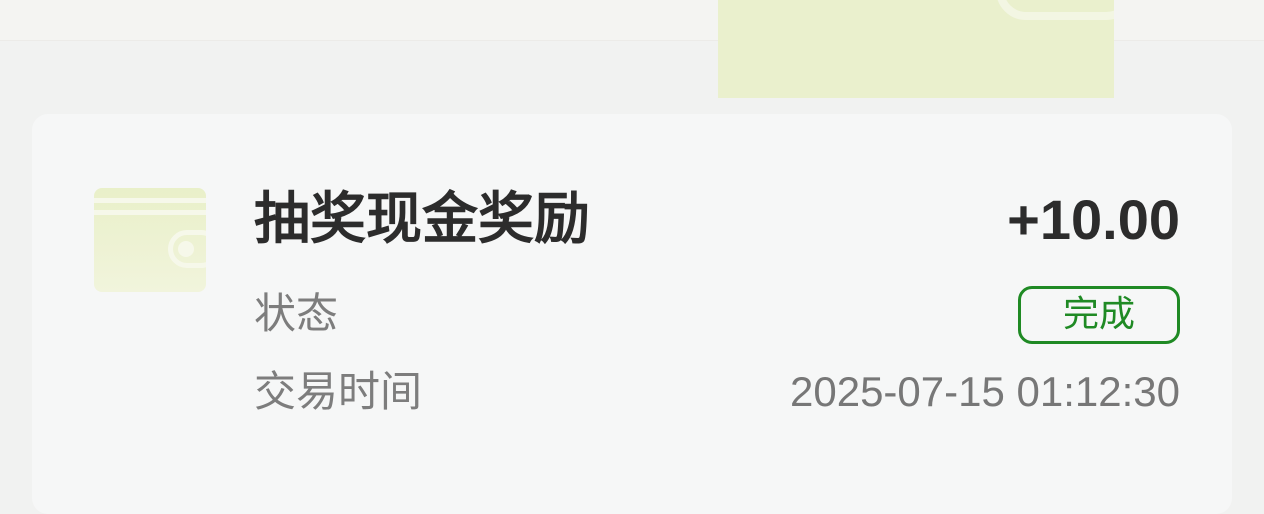  What do you see at coordinates (916, 49) in the screenshot?
I see `top-wallet-icon` at bounding box center [916, 49].